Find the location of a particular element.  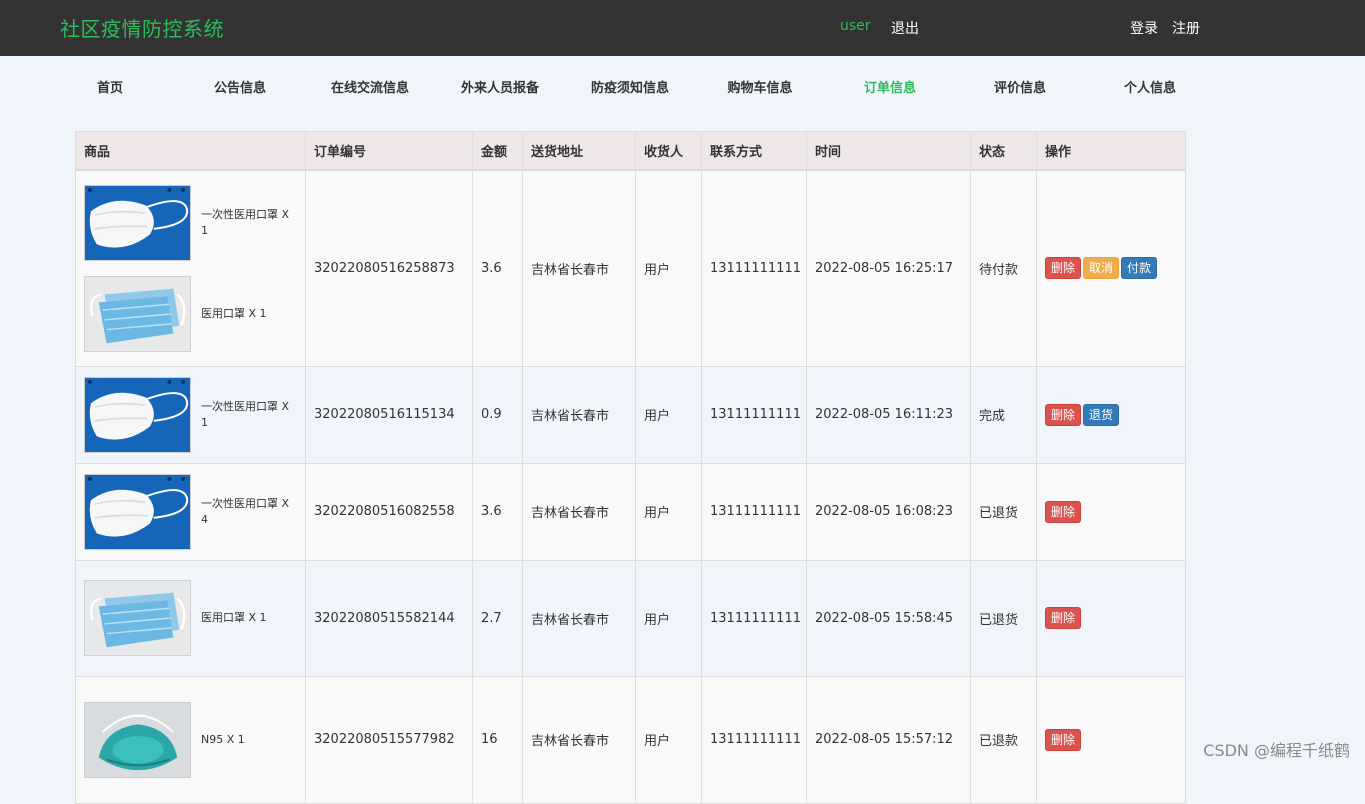

amount: 0.9 is located at coordinates (497, 414).